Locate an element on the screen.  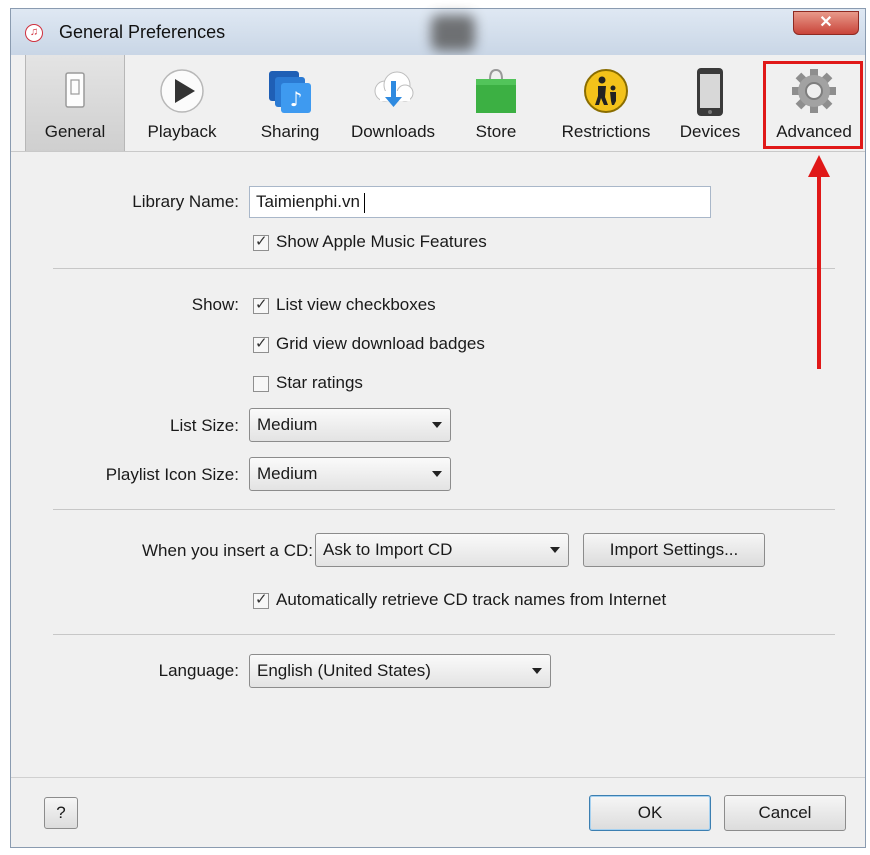
auto-retrieve-checkbox is located at coordinates (261, 599).